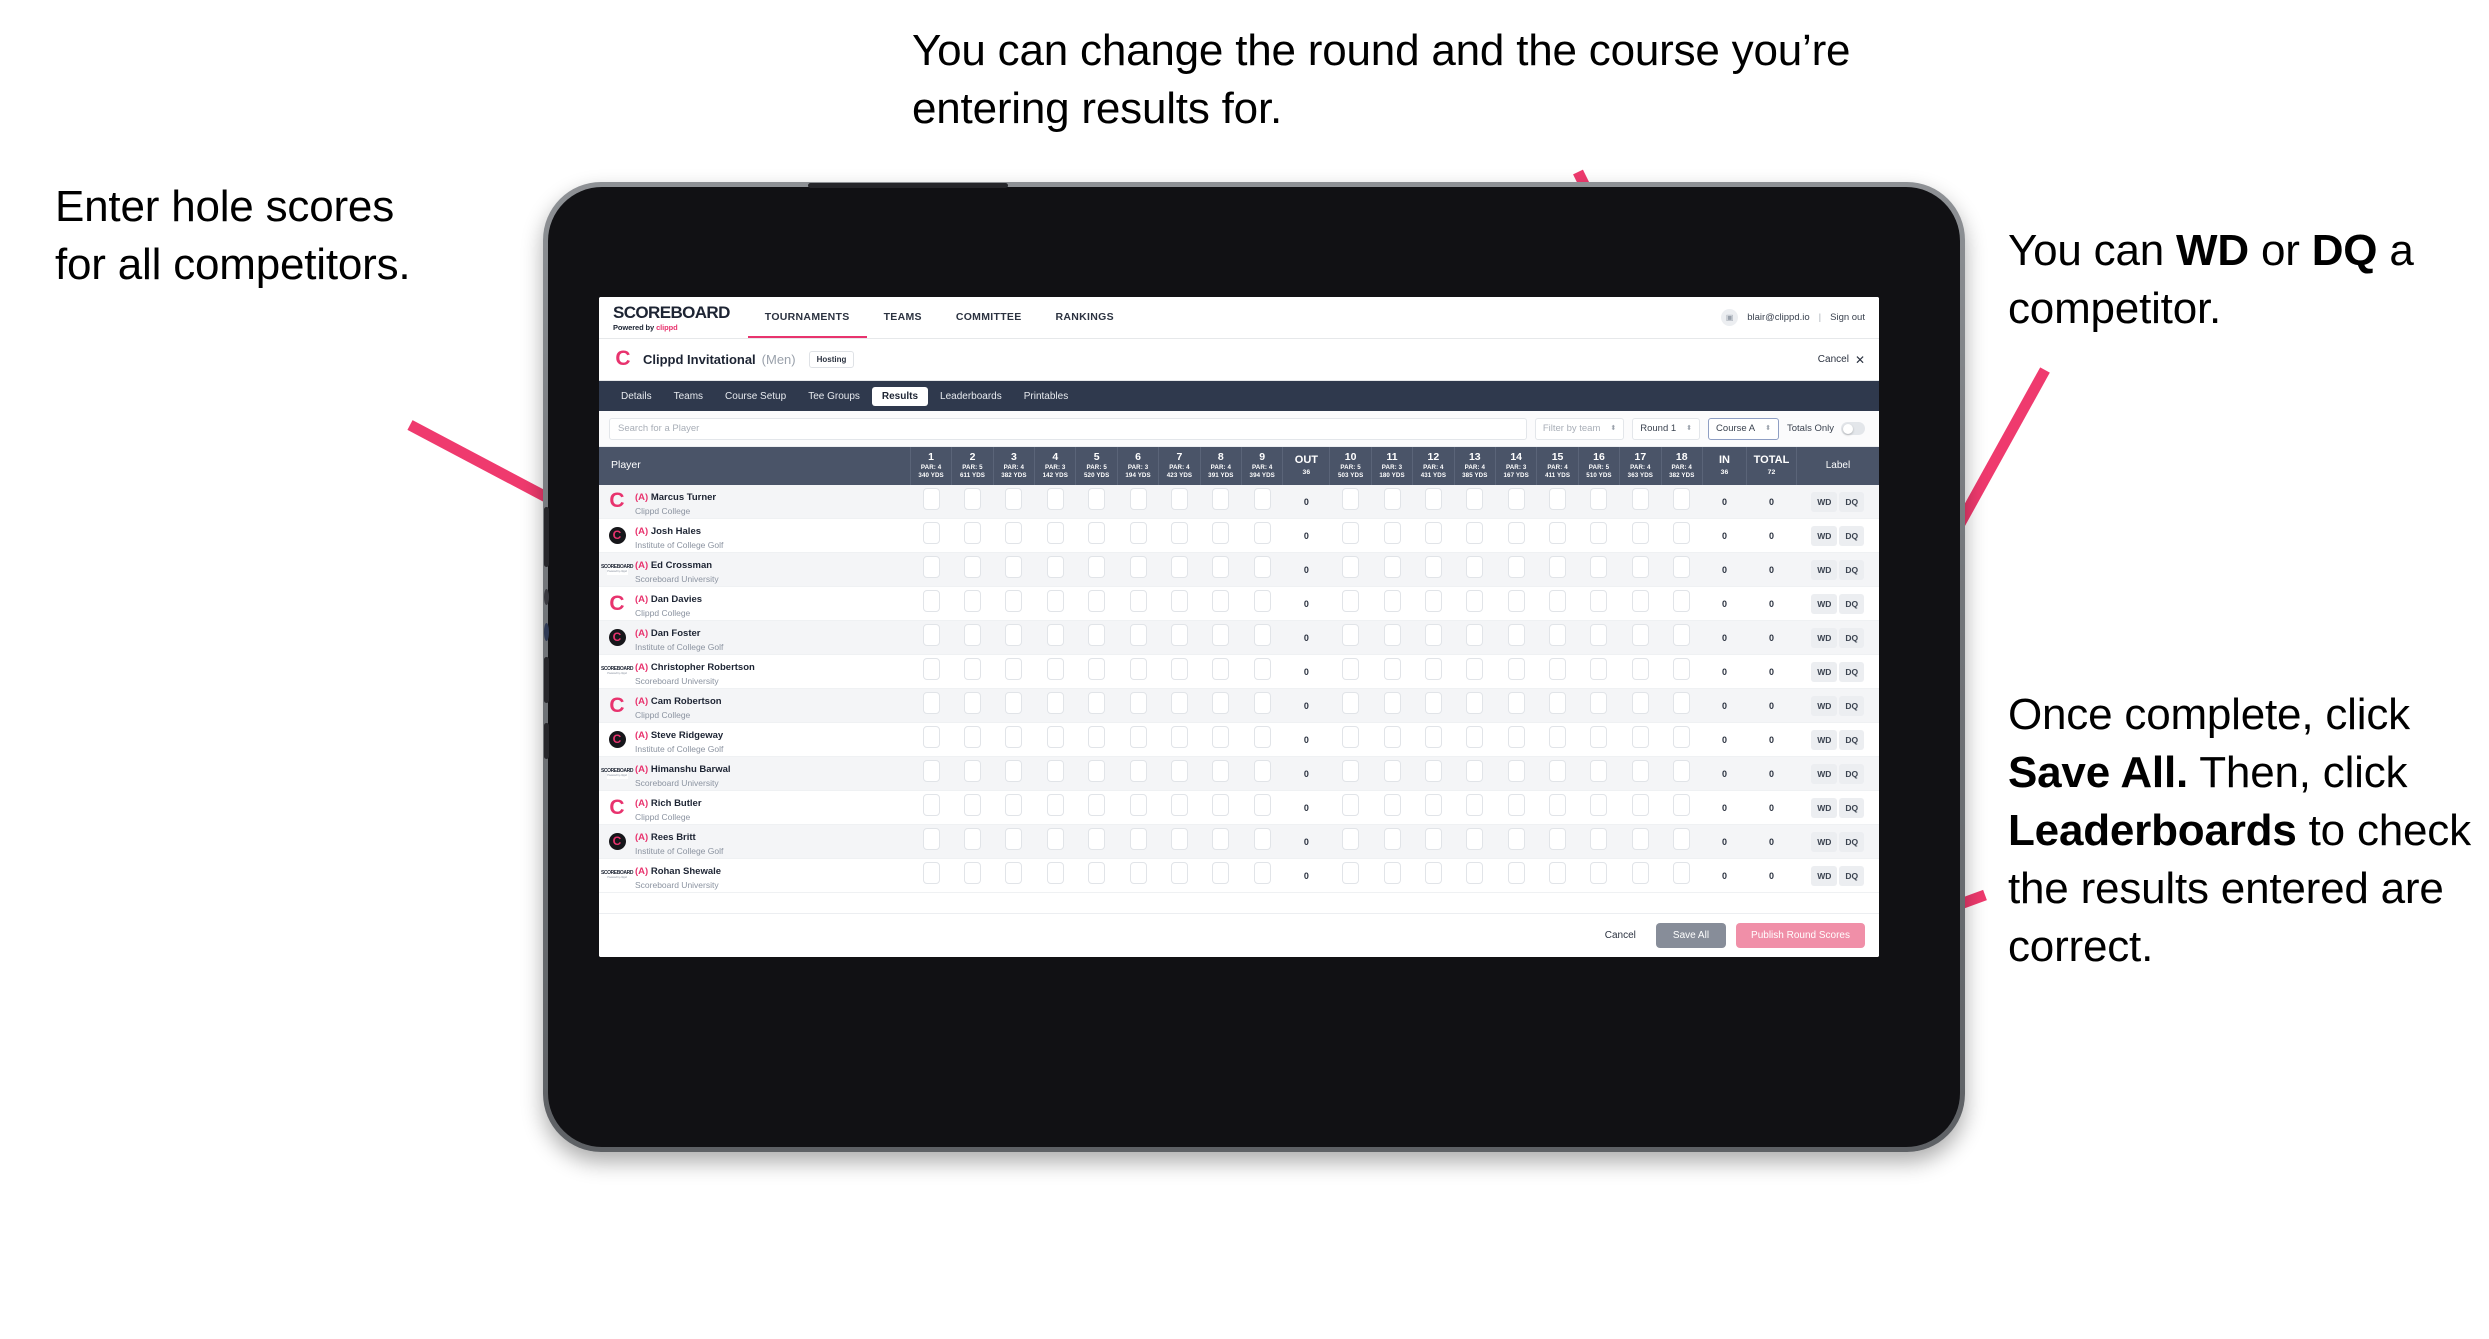 The width and height of the screenshot is (2489, 1339). What do you see at coordinates (755, 396) in the screenshot?
I see `tab-course-setup: Course Setup` at bounding box center [755, 396].